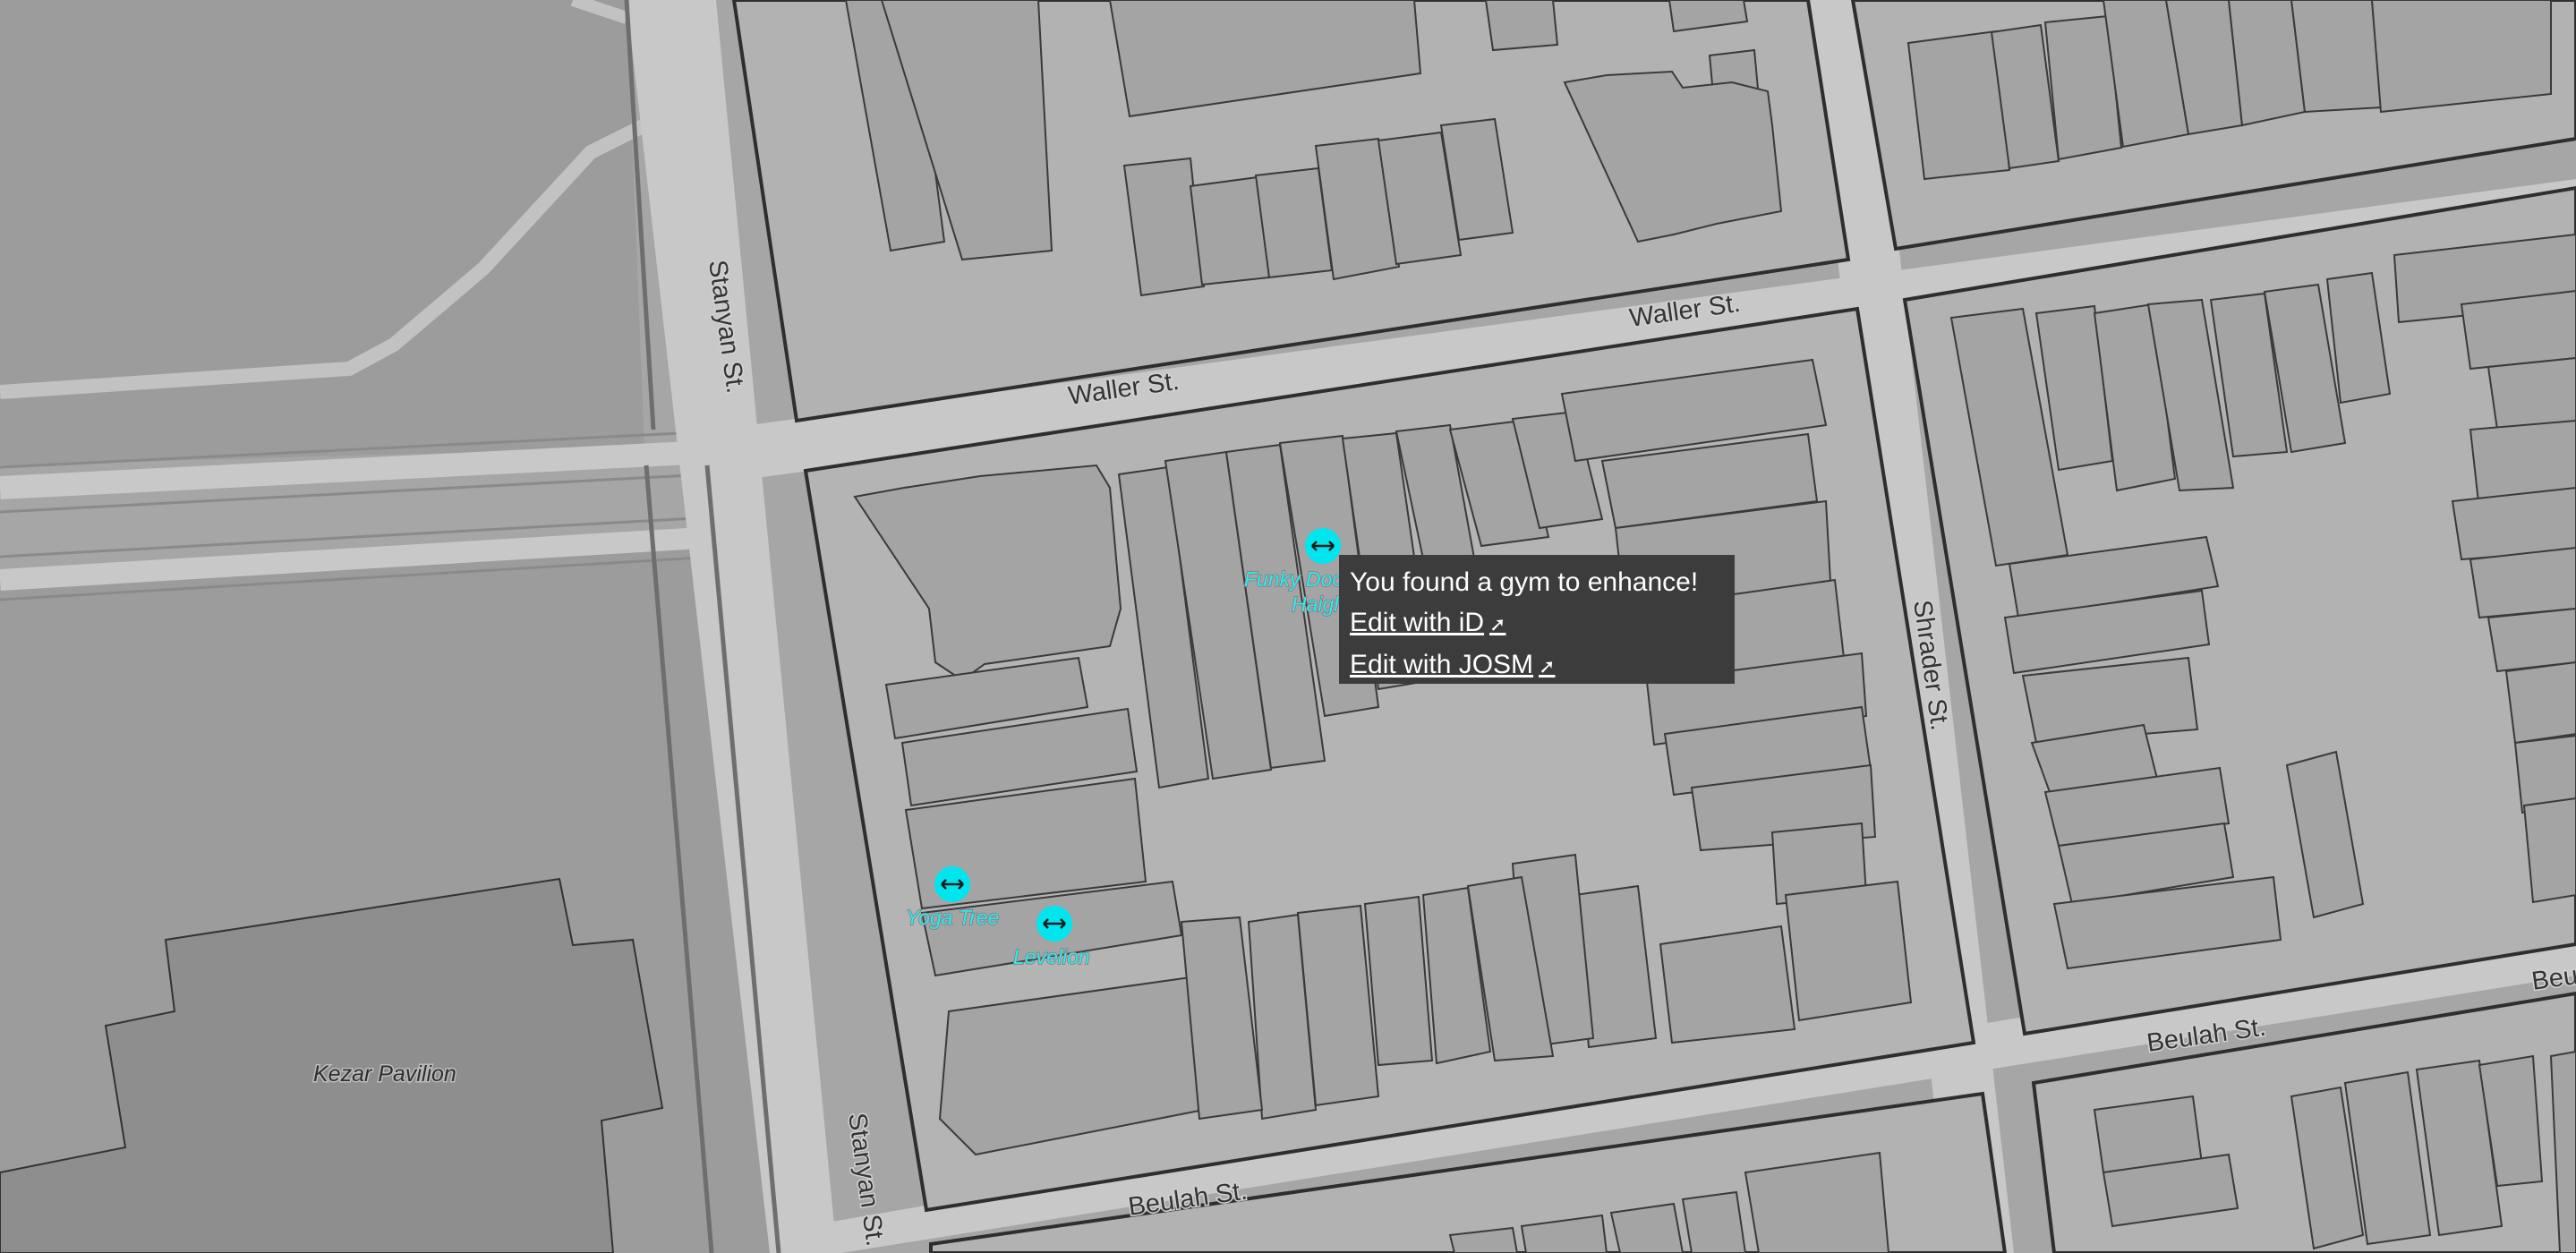 The width and height of the screenshot is (2576, 1253). Describe the element at coordinates (952, 884) in the screenshot. I see `gym-marker-yoga-tree` at that location.